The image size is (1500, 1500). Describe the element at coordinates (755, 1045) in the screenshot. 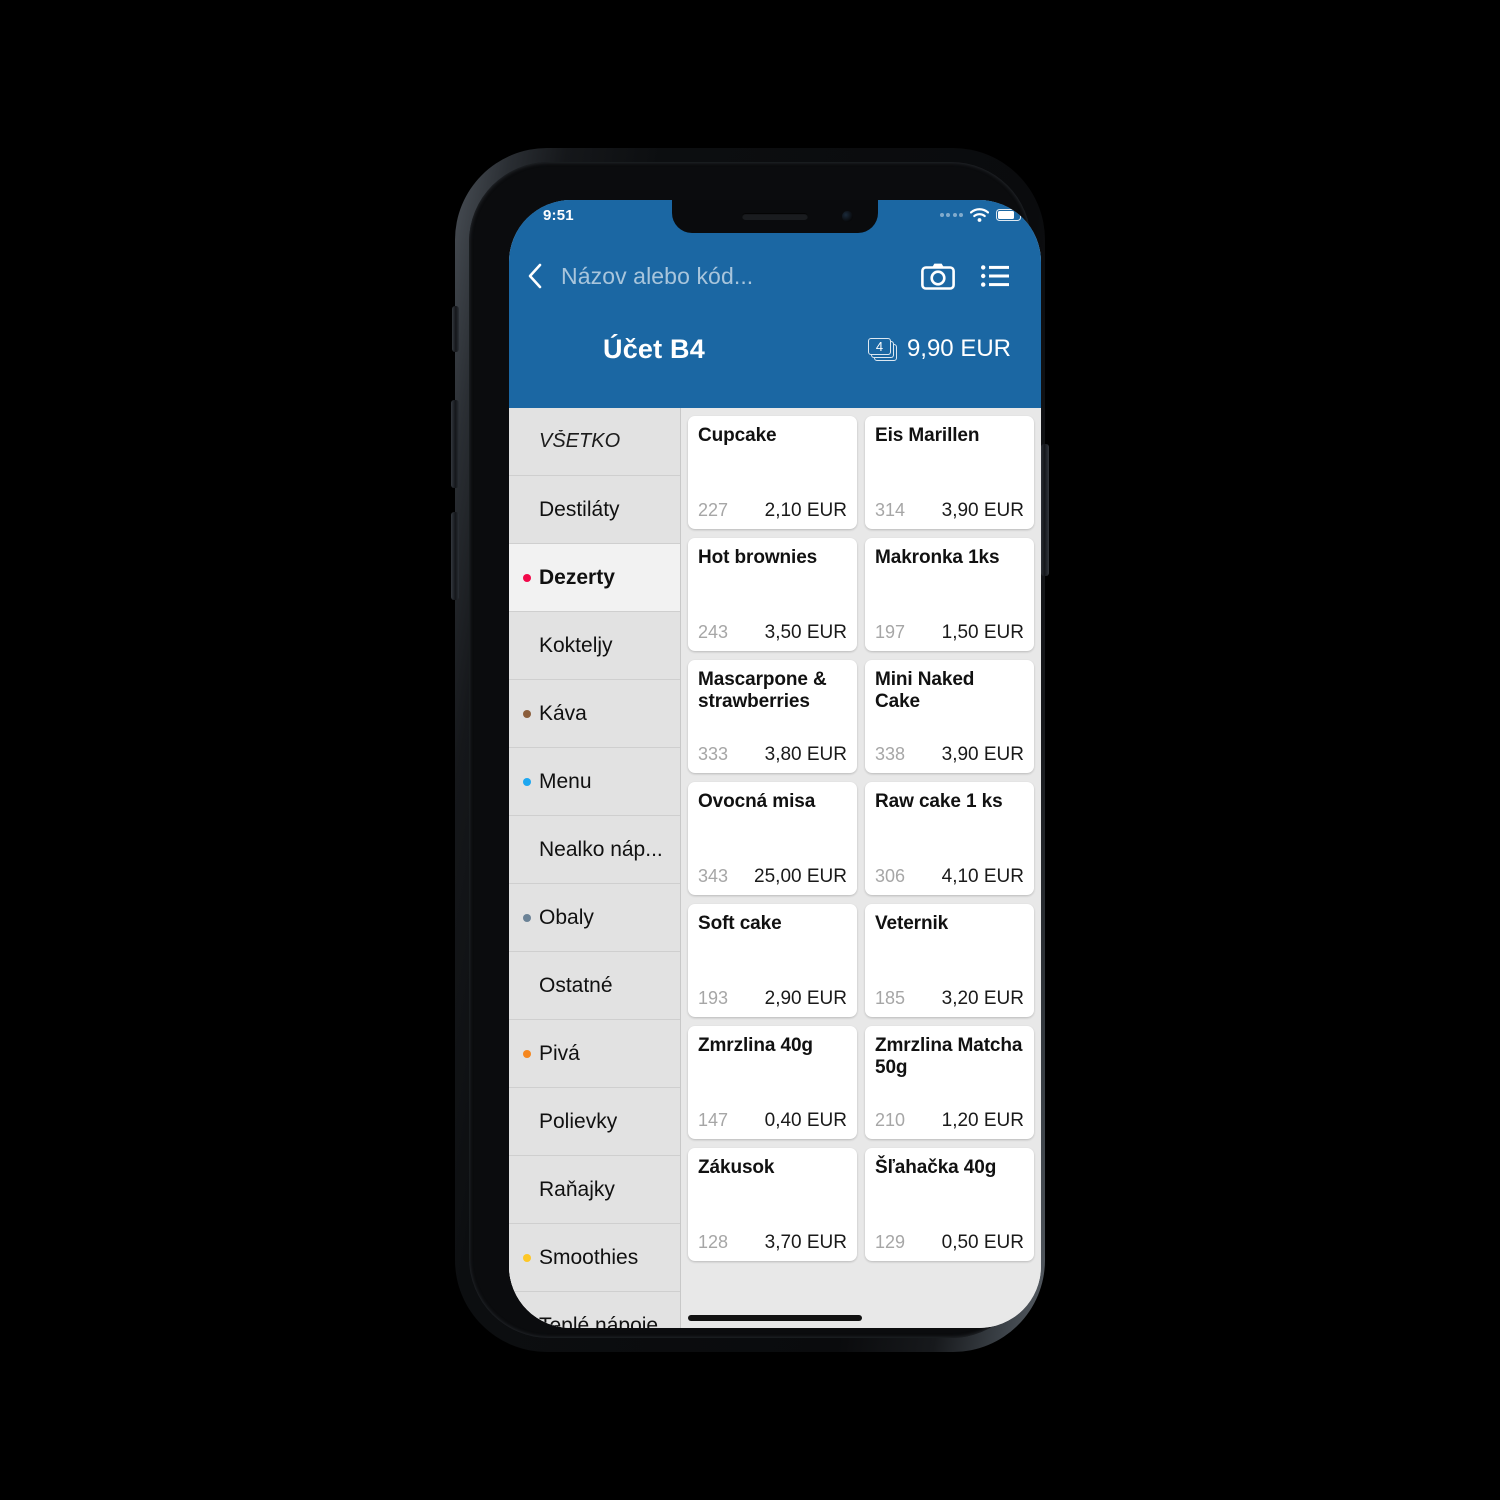

I see `product-name: Zmrzlina 40g` at that location.